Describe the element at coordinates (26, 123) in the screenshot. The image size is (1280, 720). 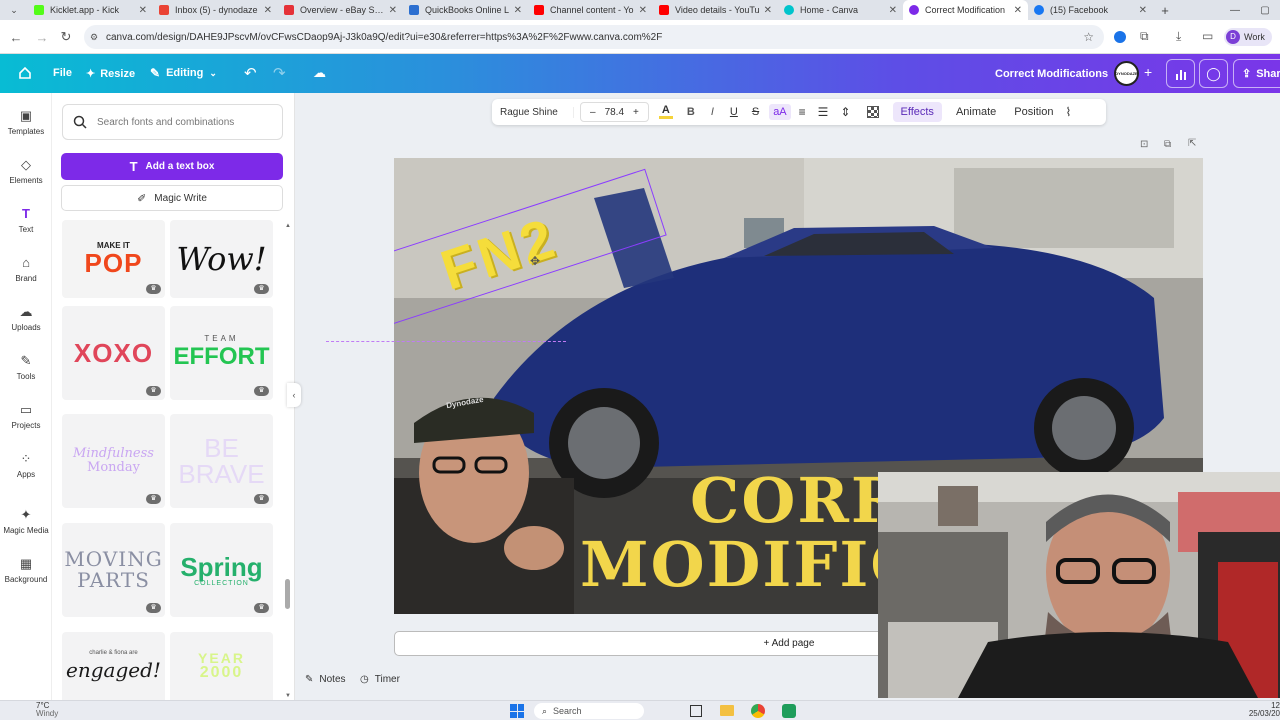
I see `rail-templates: ▣ Templates` at that location.